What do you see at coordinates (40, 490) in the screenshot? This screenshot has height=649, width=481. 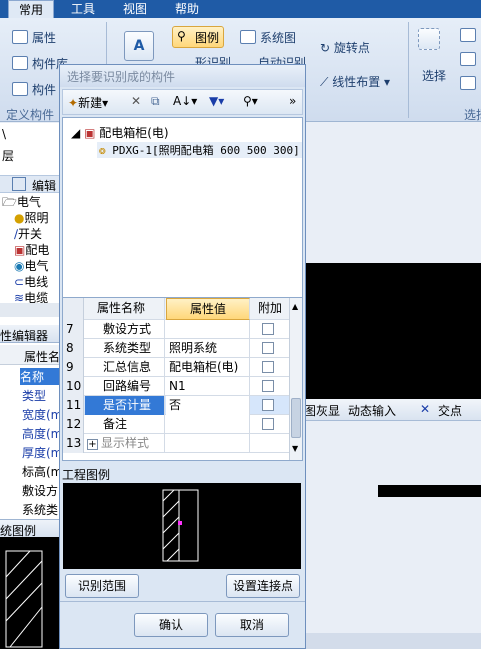 I see `property-laying: 敷设方` at bounding box center [40, 490].